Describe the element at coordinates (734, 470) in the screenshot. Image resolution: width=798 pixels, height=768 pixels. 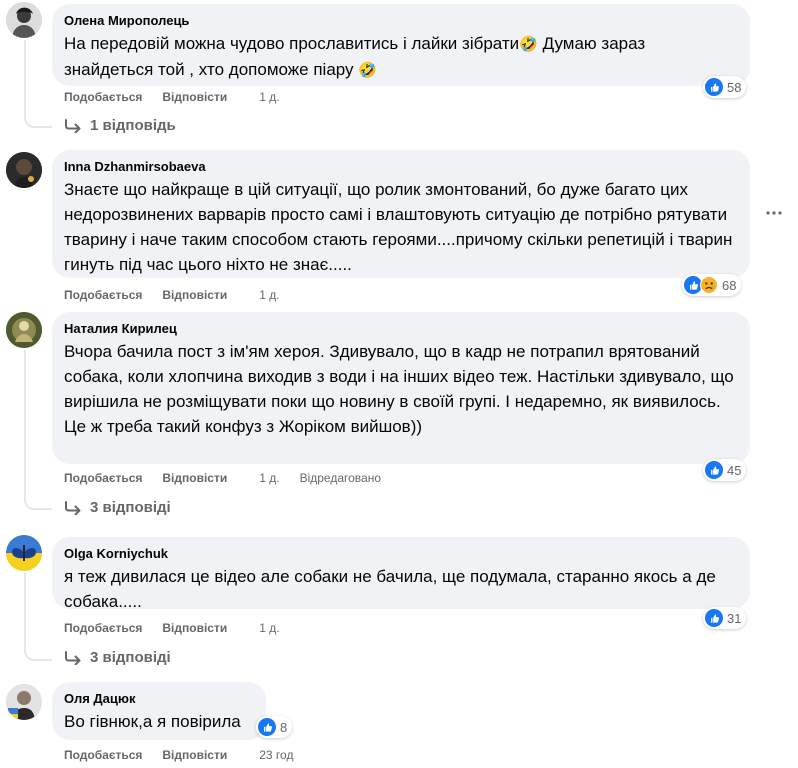
I see `reaction-count: 45` at that location.